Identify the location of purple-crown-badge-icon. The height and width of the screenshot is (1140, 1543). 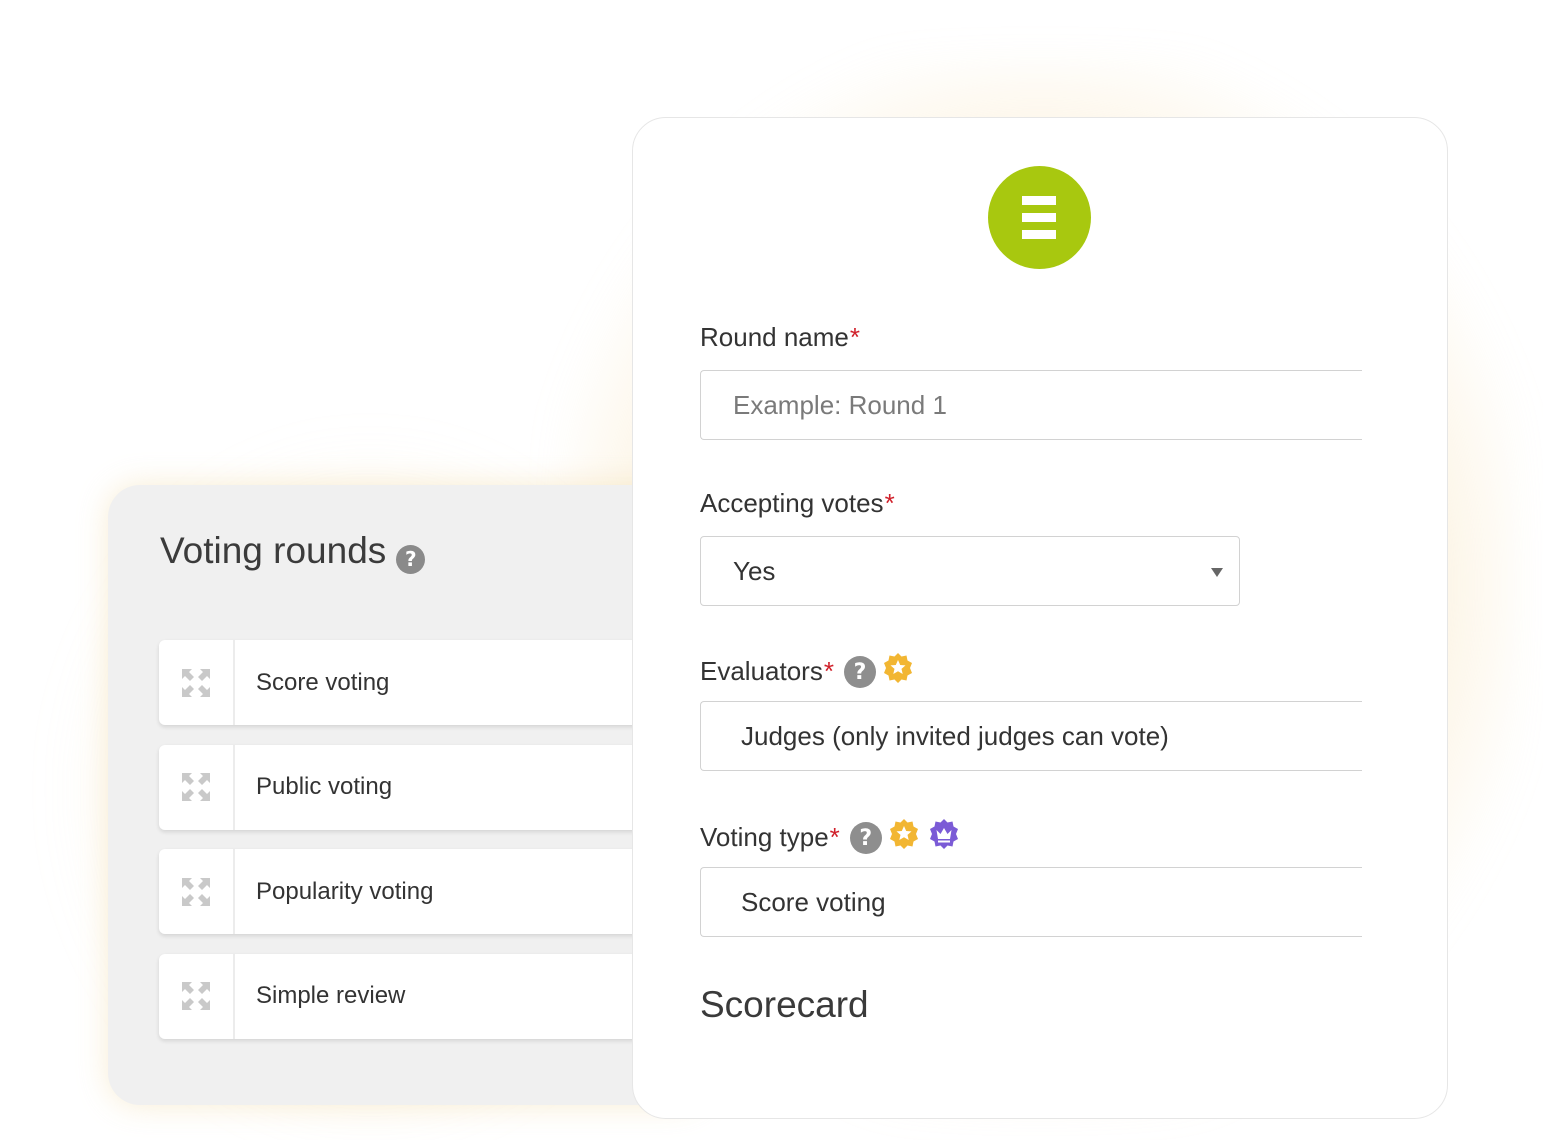
(944, 837).